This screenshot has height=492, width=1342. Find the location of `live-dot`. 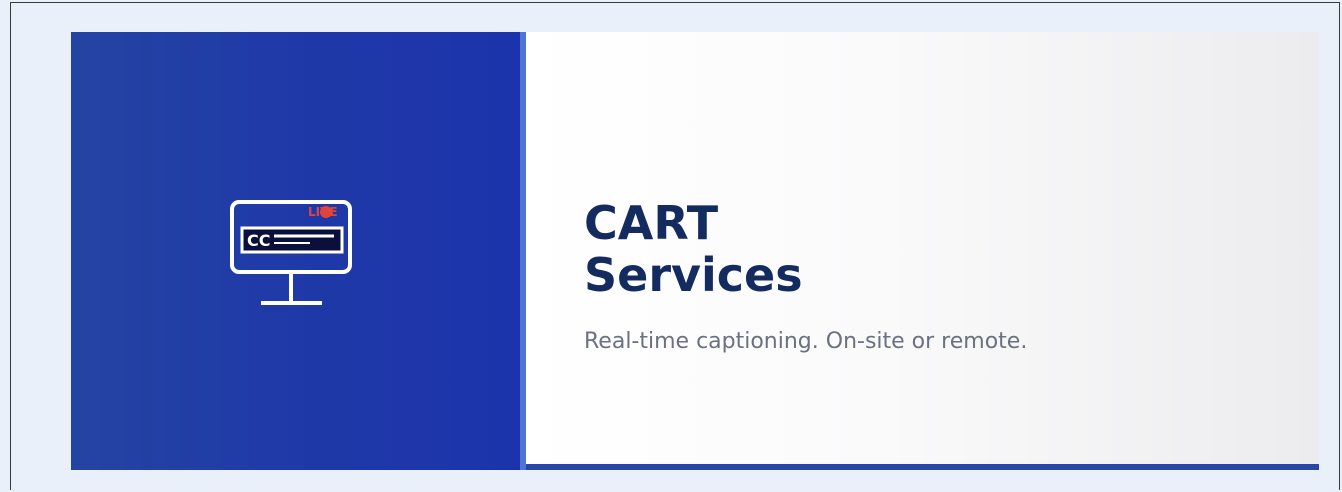

live-dot is located at coordinates (325, 212).